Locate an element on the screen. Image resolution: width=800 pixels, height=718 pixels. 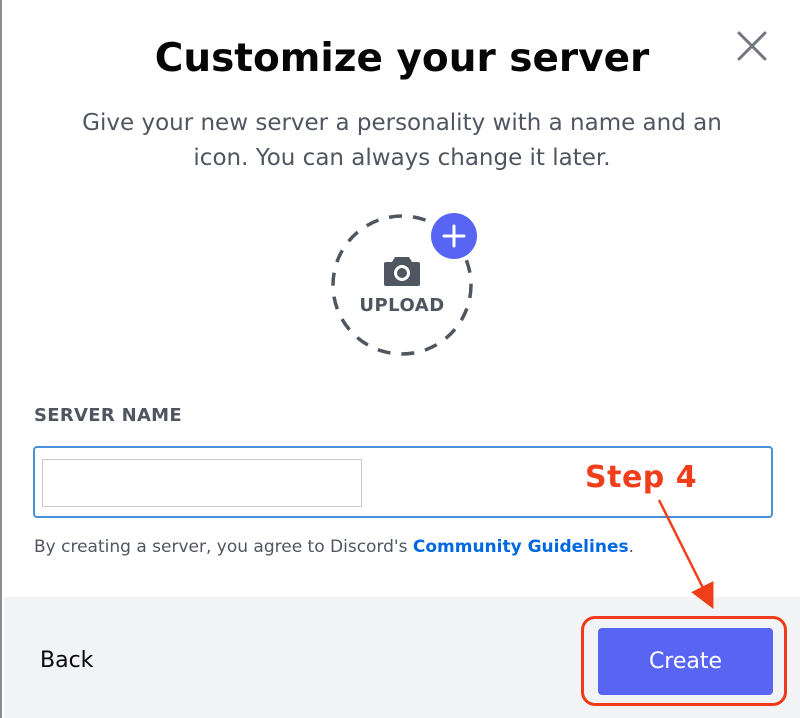
back-button: Back is located at coordinates (66, 660).